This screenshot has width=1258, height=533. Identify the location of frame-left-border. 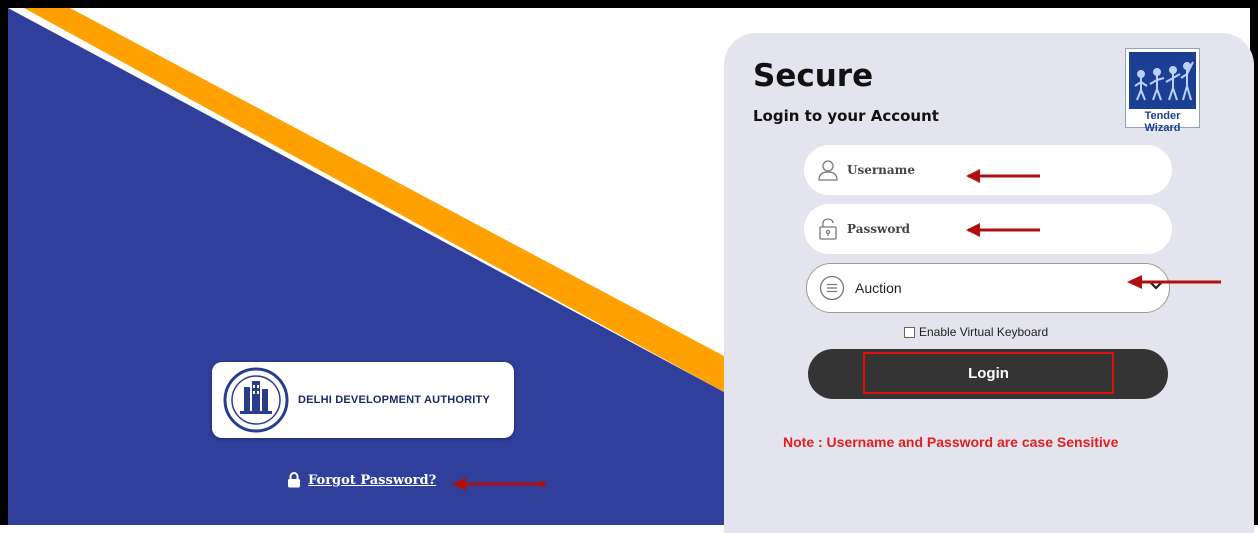
(4, 262).